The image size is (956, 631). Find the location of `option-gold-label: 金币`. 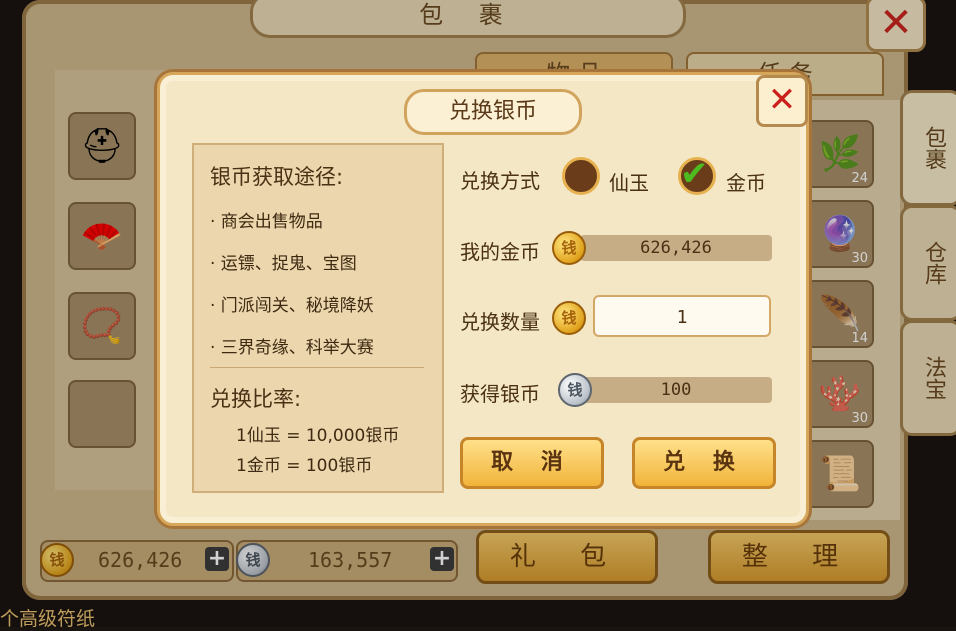

option-gold-label: 金币 is located at coordinates (746, 183).